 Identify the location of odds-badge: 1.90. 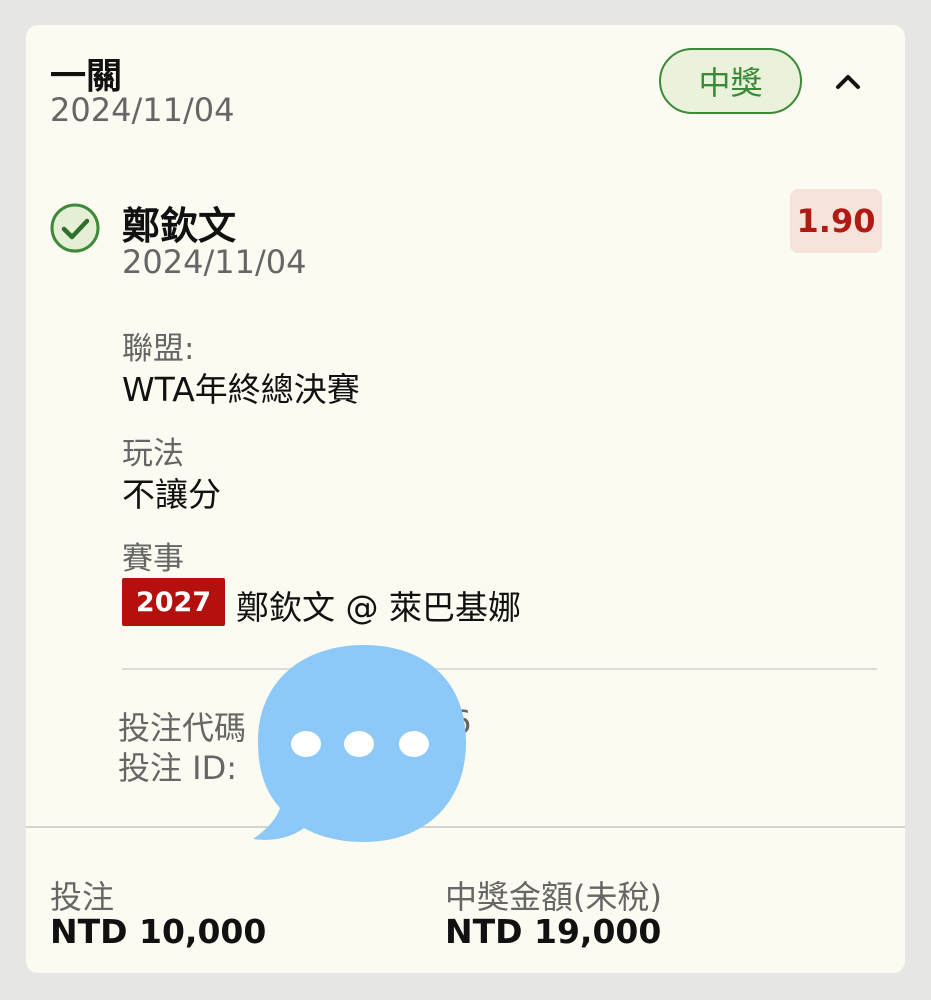
(836, 221).